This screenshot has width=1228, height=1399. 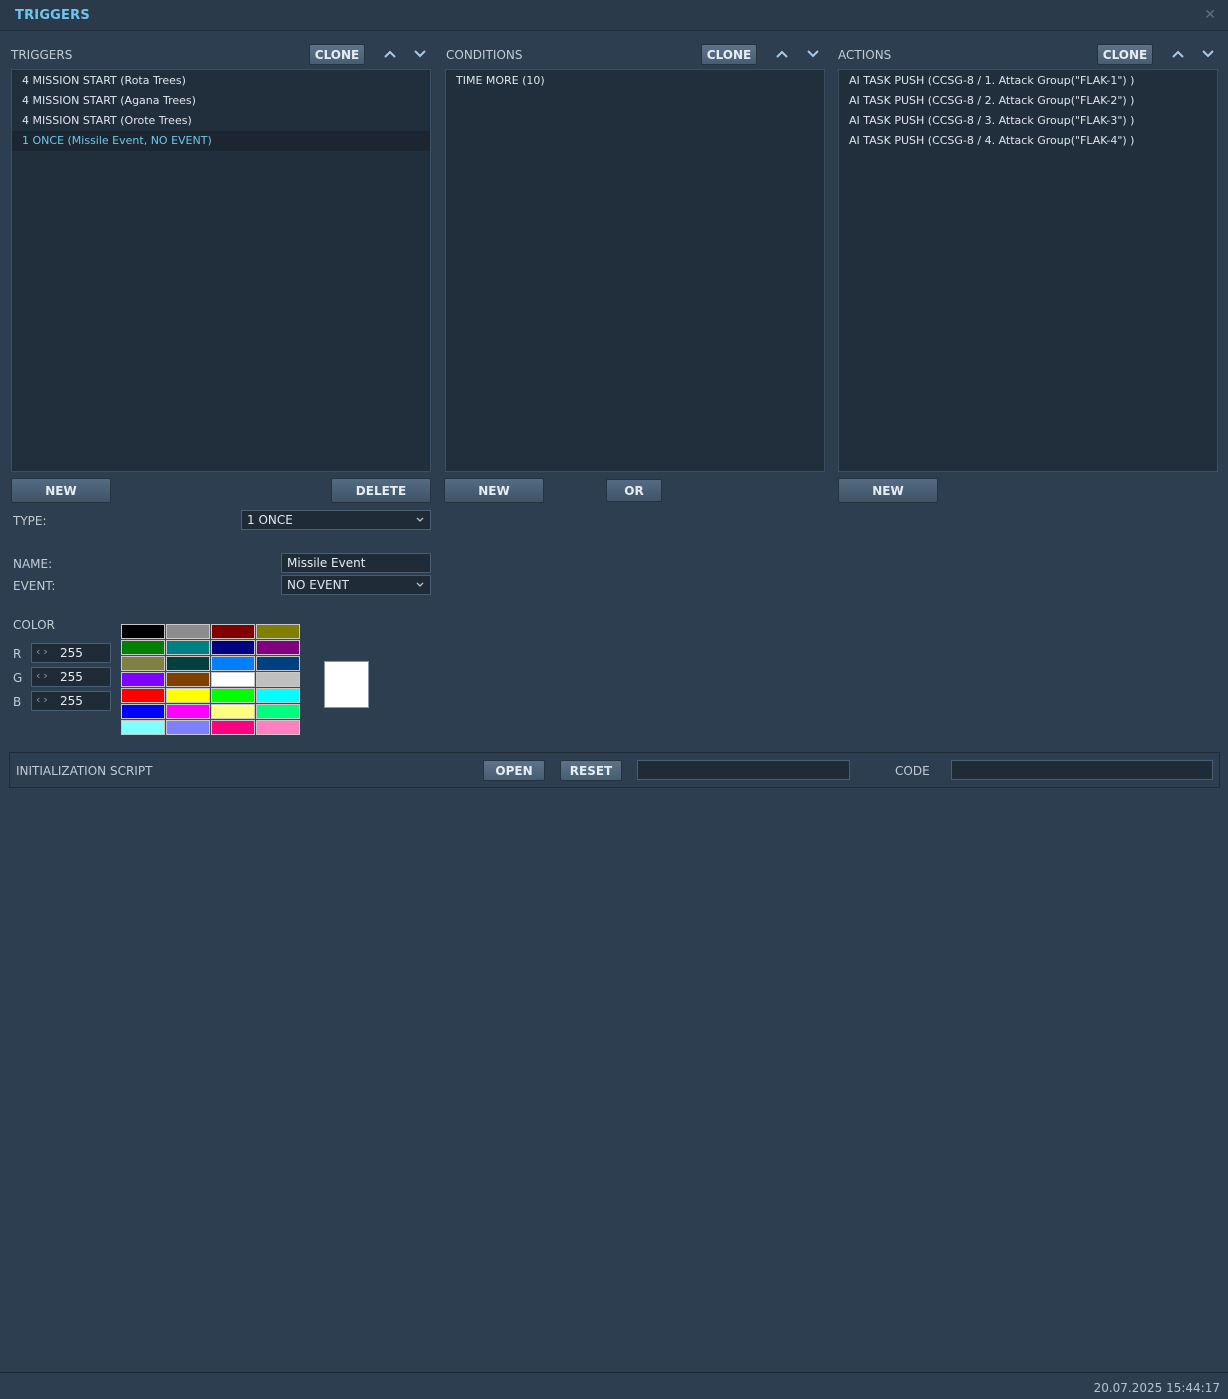 I want to click on init-open-button: OPEN, so click(x=514, y=770).